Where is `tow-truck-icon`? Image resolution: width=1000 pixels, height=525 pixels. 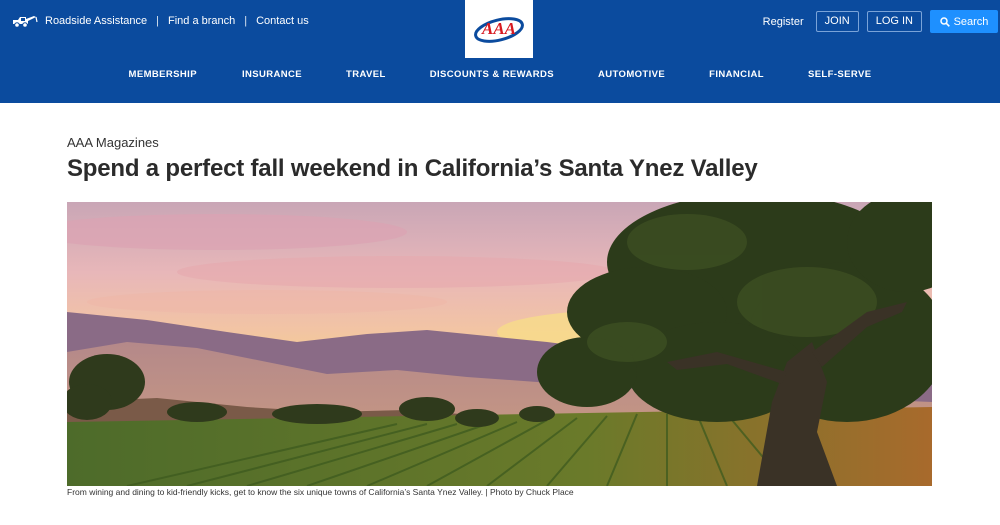 tow-truck-icon is located at coordinates (25, 21).